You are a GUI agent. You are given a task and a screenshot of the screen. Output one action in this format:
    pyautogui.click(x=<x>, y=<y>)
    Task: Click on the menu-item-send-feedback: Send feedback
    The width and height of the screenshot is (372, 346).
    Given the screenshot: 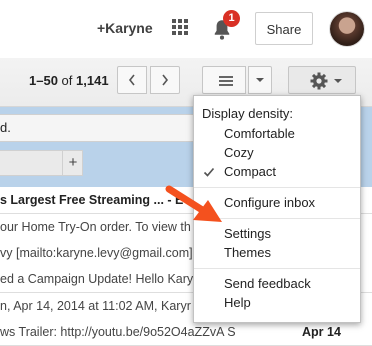 What is the action you would take?
    pyautogui.click(x=267, y=284)
    